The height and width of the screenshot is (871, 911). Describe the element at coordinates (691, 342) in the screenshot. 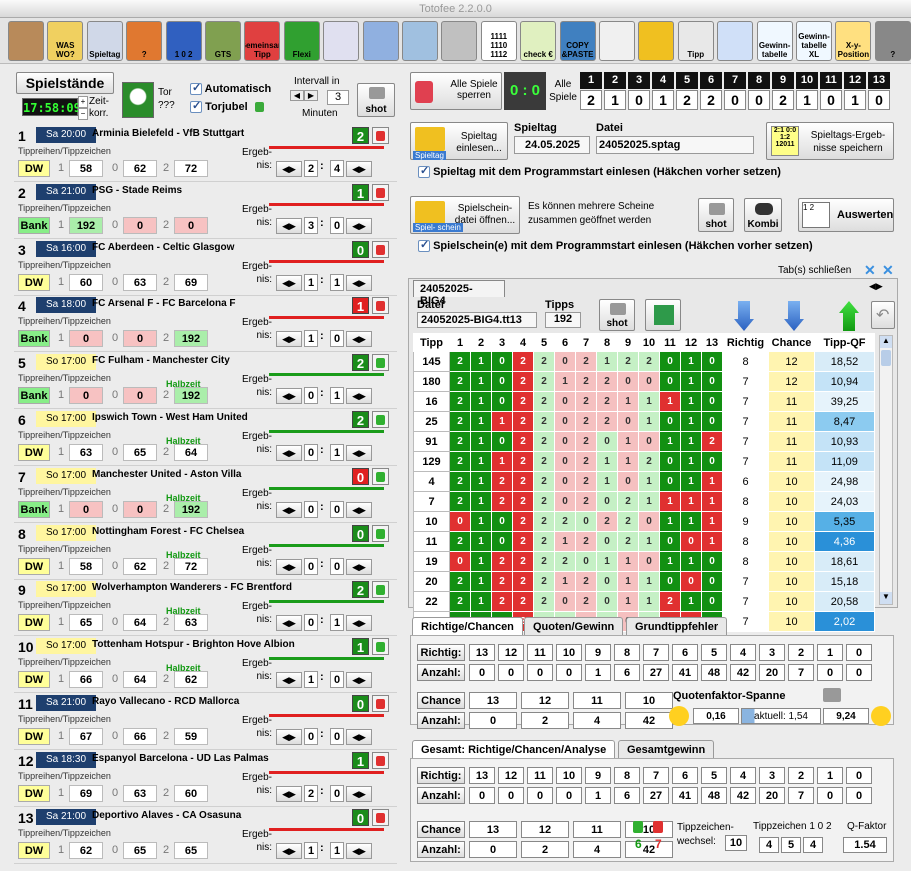

I see `grid-header-cell: 12` at that location.